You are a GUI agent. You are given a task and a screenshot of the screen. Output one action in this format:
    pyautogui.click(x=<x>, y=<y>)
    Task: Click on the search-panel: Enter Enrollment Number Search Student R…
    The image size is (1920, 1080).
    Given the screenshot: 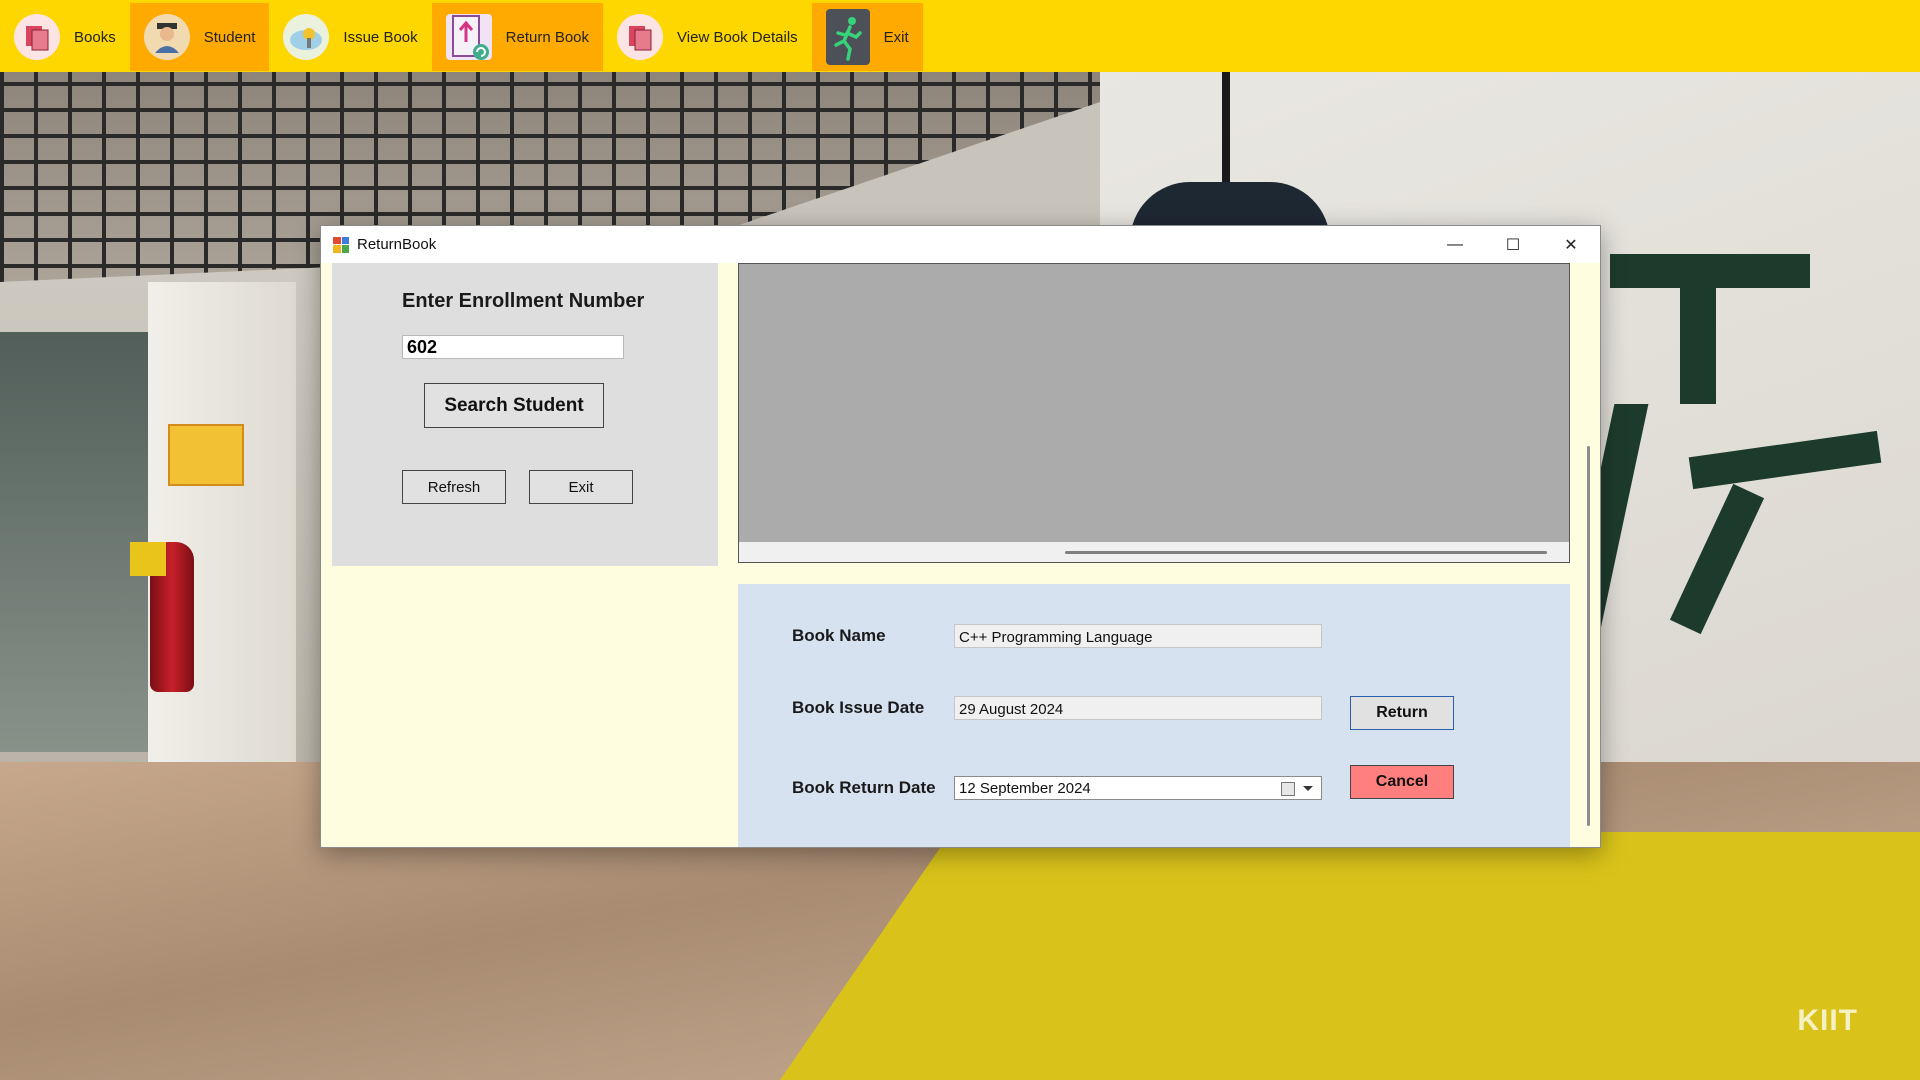 What is the action you would take?
    pyautogui.click(x=525, y=414)
    